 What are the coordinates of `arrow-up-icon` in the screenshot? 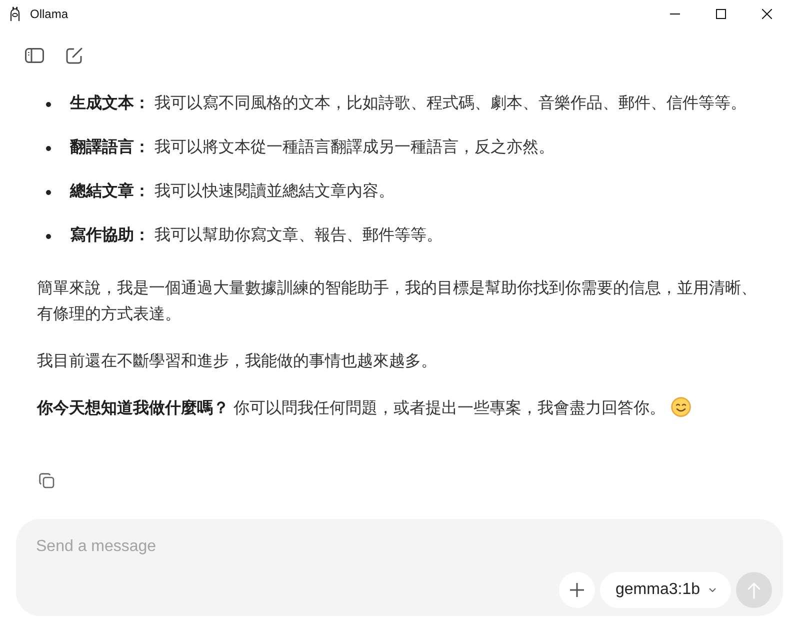 It's located at (754, 590).